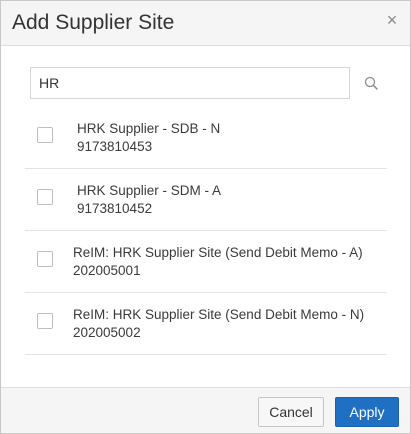 This screenshot has height=434, width=411. I want to click on search-icon, so click(372, 84).